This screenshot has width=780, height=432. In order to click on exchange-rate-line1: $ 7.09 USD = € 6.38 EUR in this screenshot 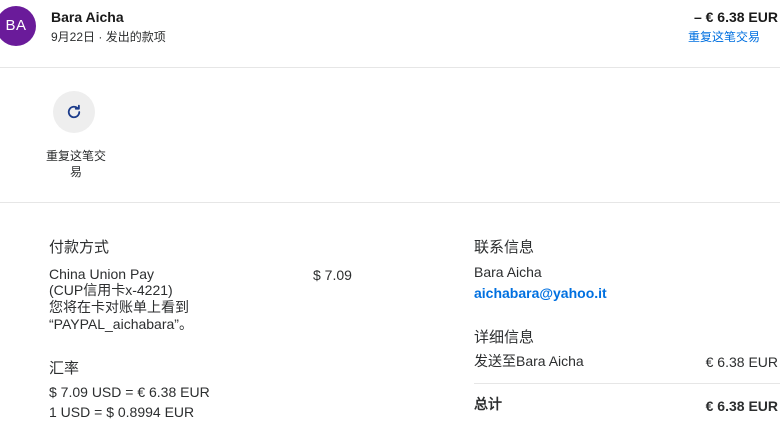, I will do `click(129, 392)`.